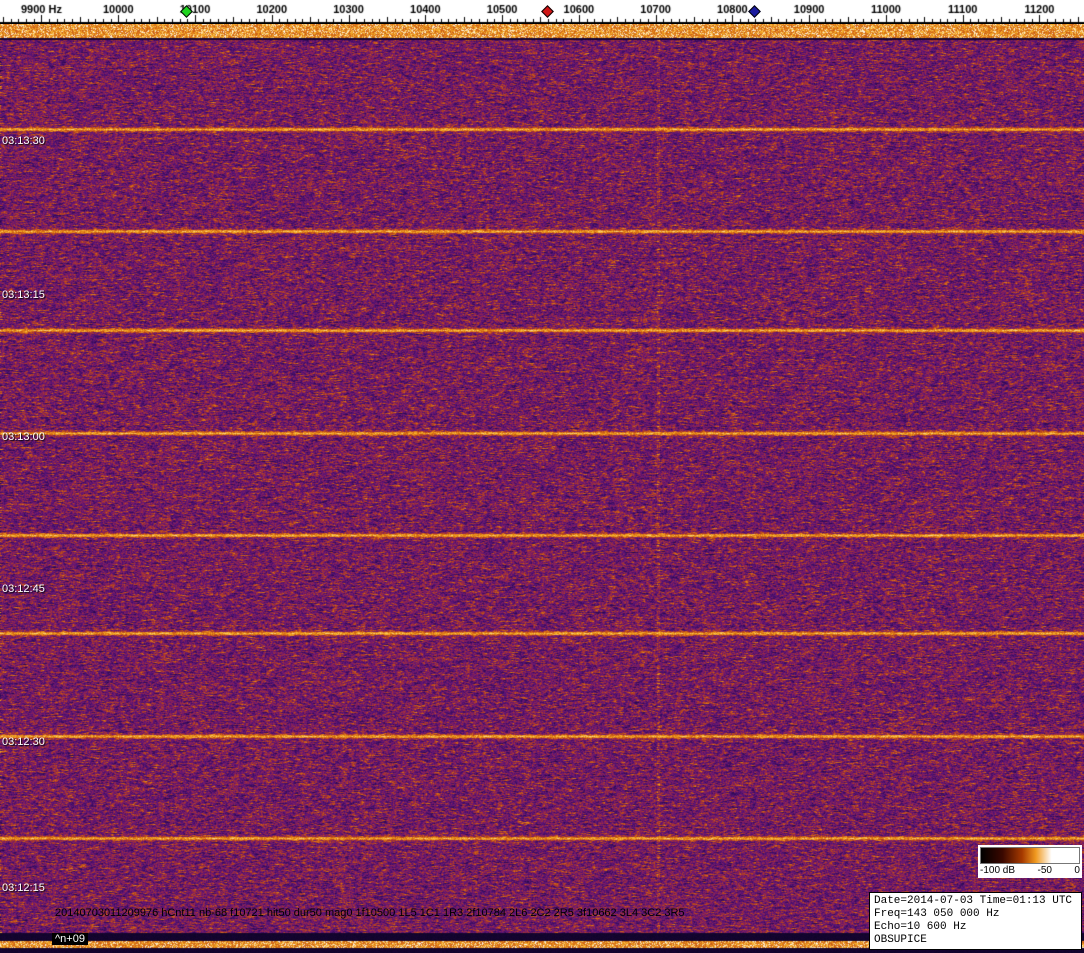  Describe the element at coordinates (900, 940) in the screenshot. I see `info-station-line: OBSUPICE` at that location.